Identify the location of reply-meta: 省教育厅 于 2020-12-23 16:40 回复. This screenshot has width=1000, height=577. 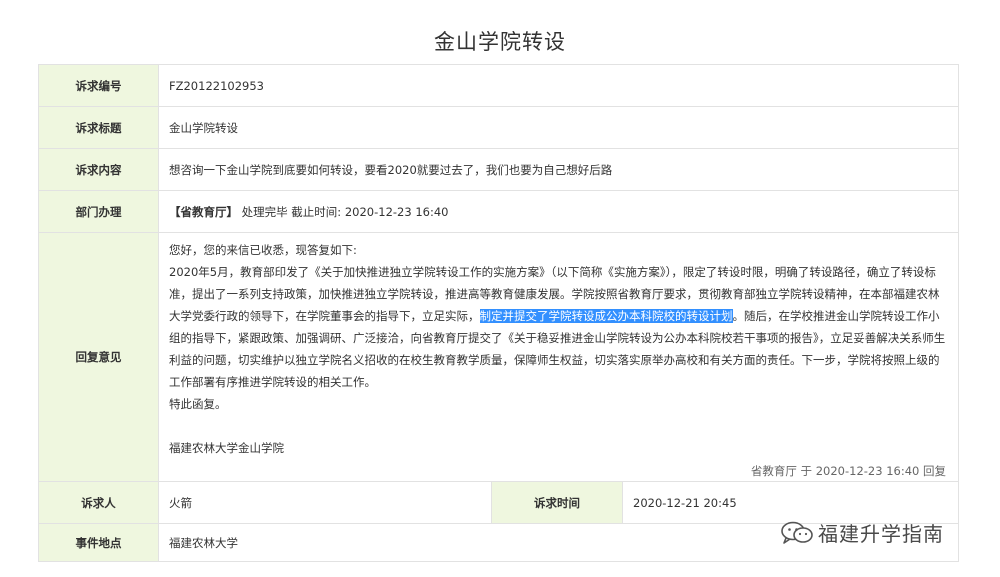
(848, 471).